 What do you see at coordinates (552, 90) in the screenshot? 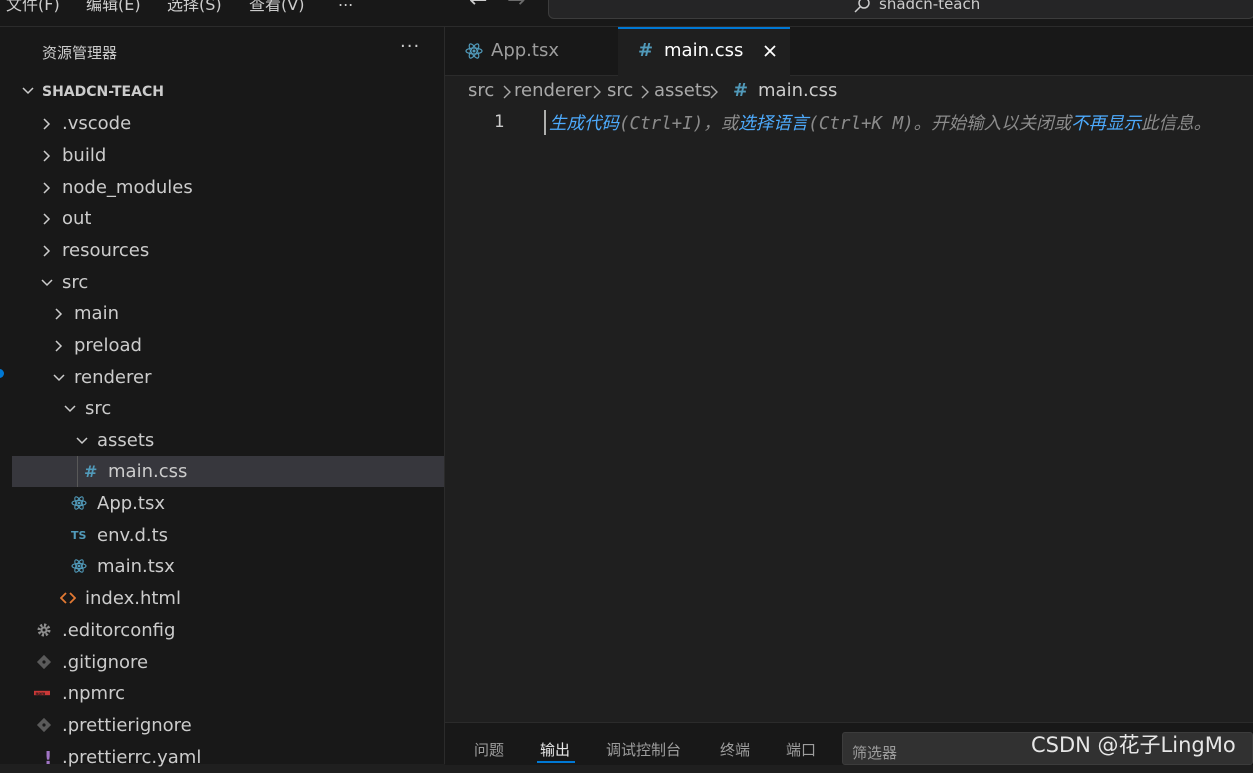
I see `breadcrumb-item: renderer` at bounding box center [552, 90].